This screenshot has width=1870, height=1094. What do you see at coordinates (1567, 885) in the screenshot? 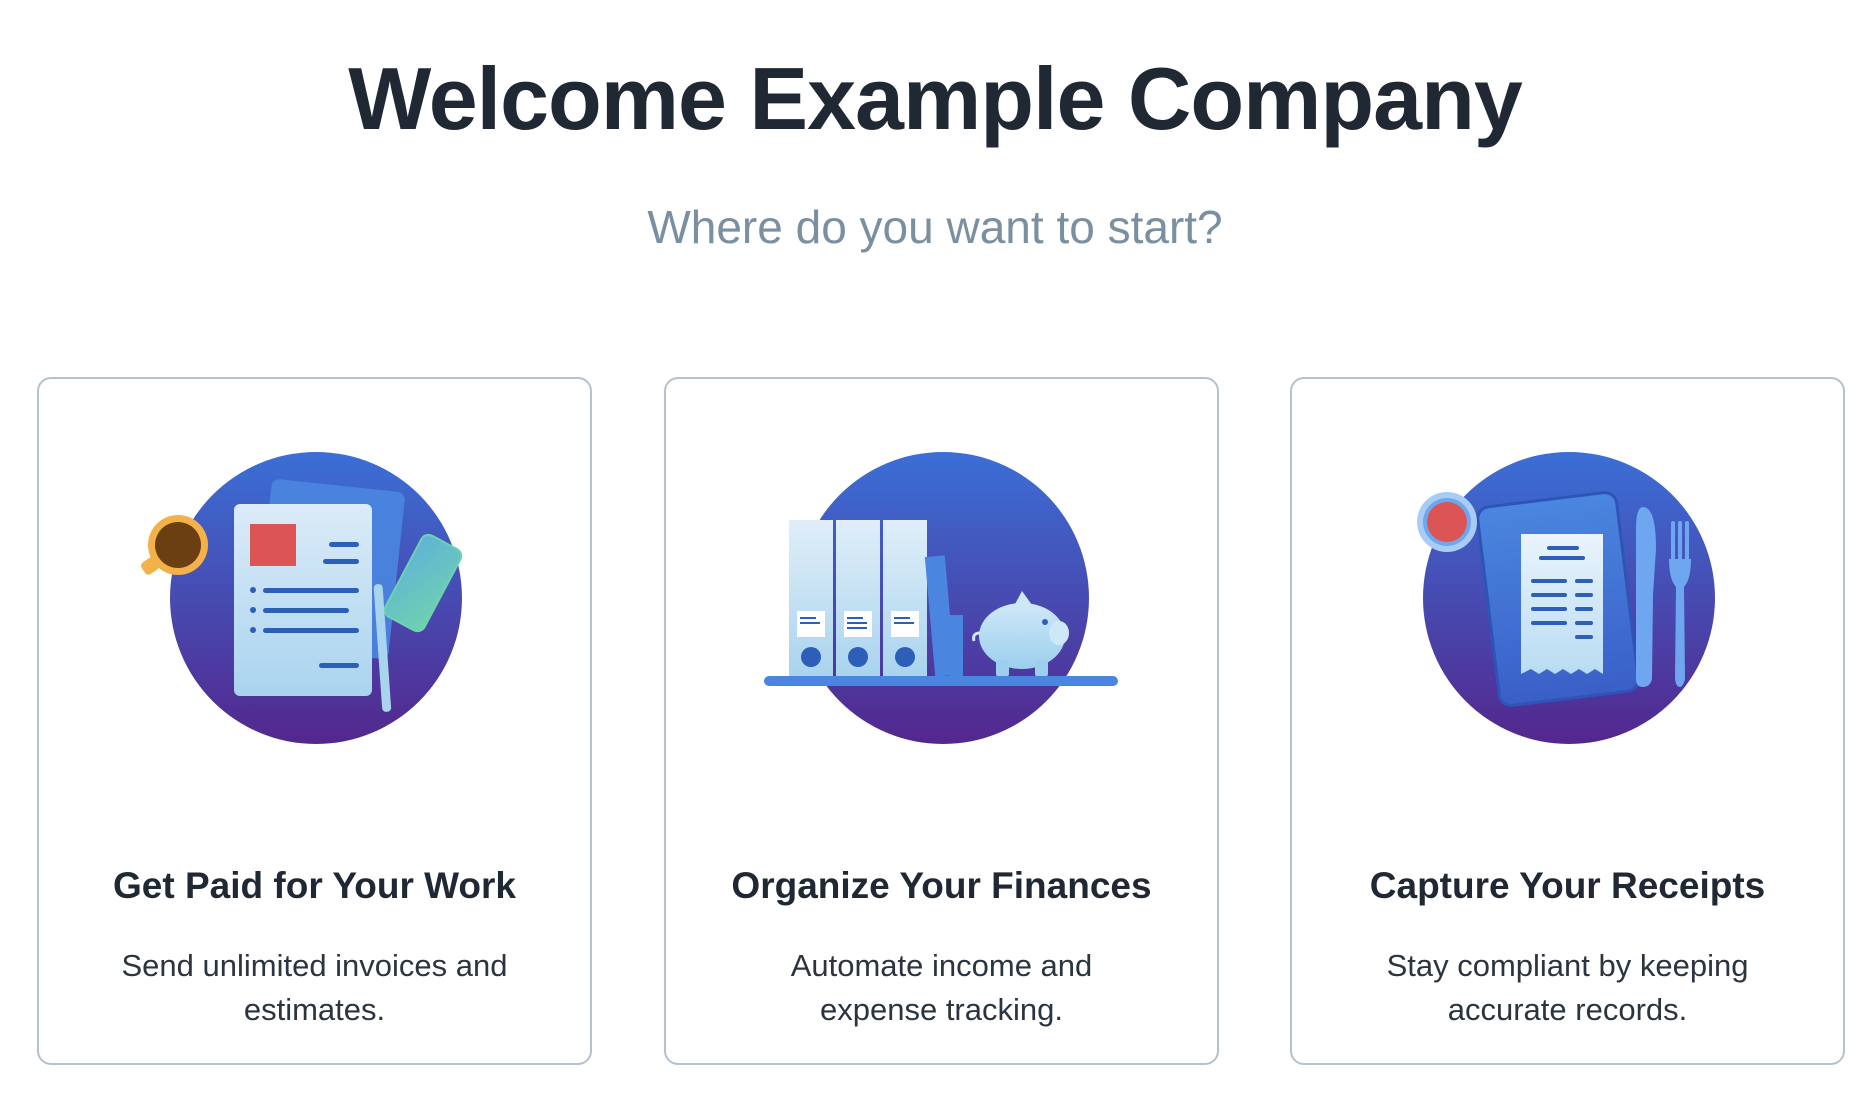
I see `card-title: Capture Your Receipts` at bounding box center [1567, 885].